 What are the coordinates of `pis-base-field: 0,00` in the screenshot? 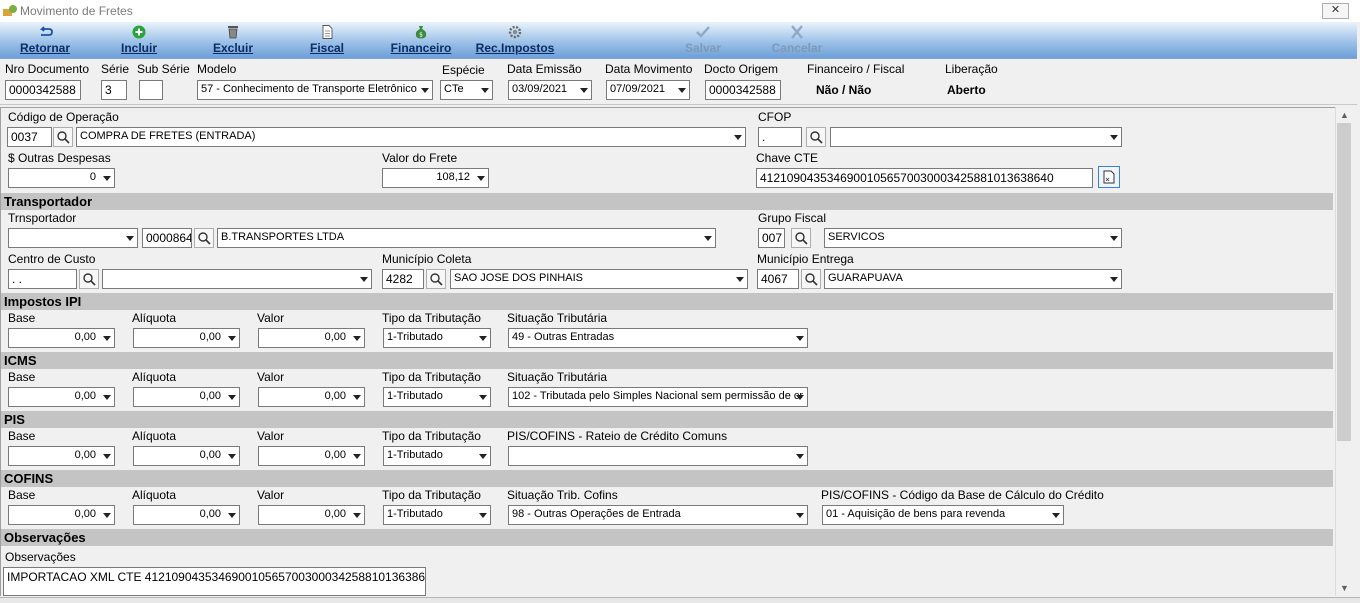 It's located at (61, 456).